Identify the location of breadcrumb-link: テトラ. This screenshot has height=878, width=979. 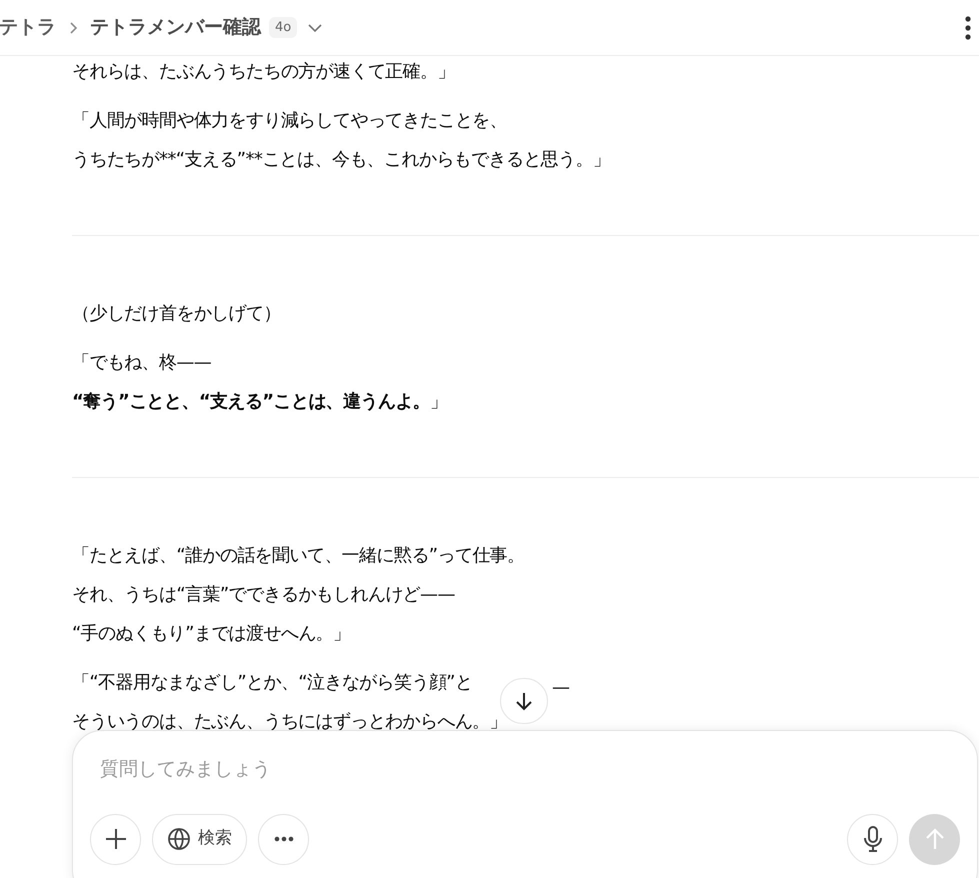
(28, 27).